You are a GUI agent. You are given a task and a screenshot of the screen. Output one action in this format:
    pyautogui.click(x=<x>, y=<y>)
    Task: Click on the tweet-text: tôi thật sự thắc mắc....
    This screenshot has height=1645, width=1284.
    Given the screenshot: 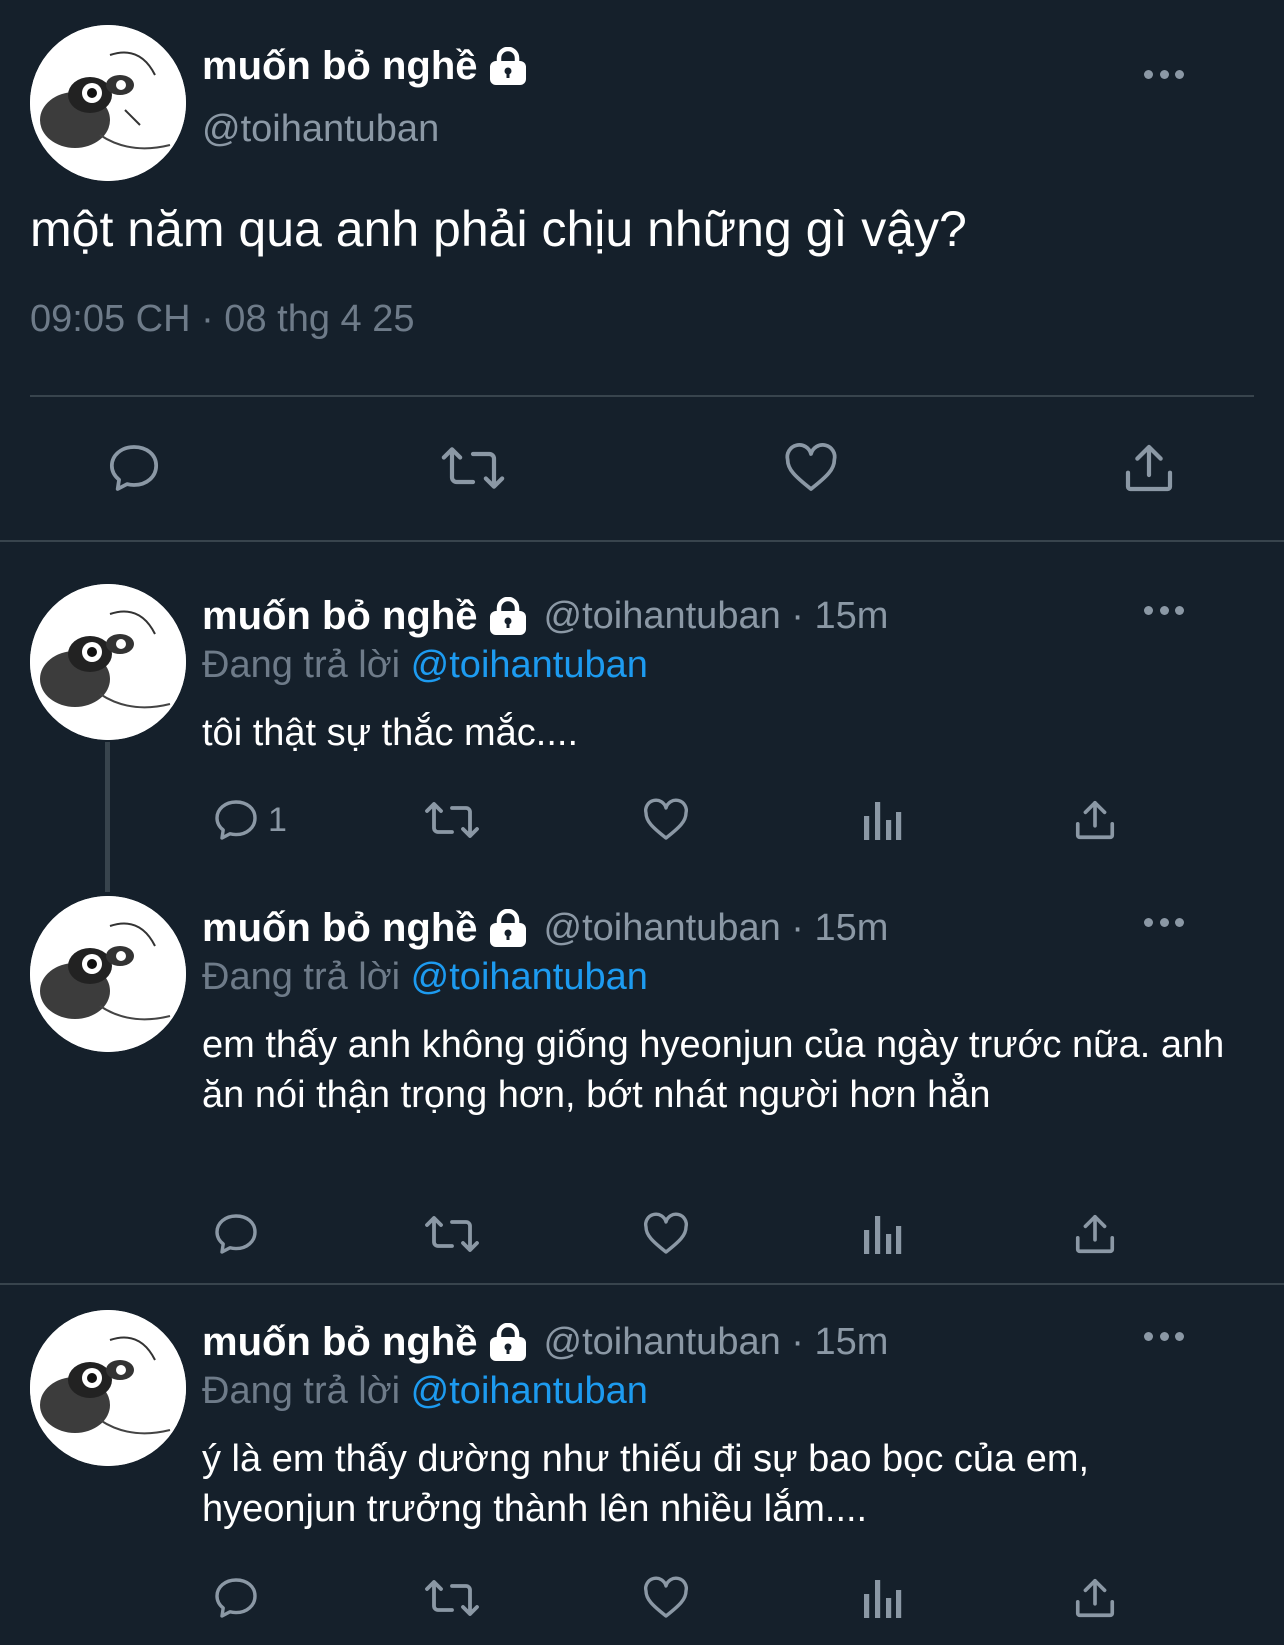 What is the action you would take?
    pyautogui.click(x=390, y=733)
    